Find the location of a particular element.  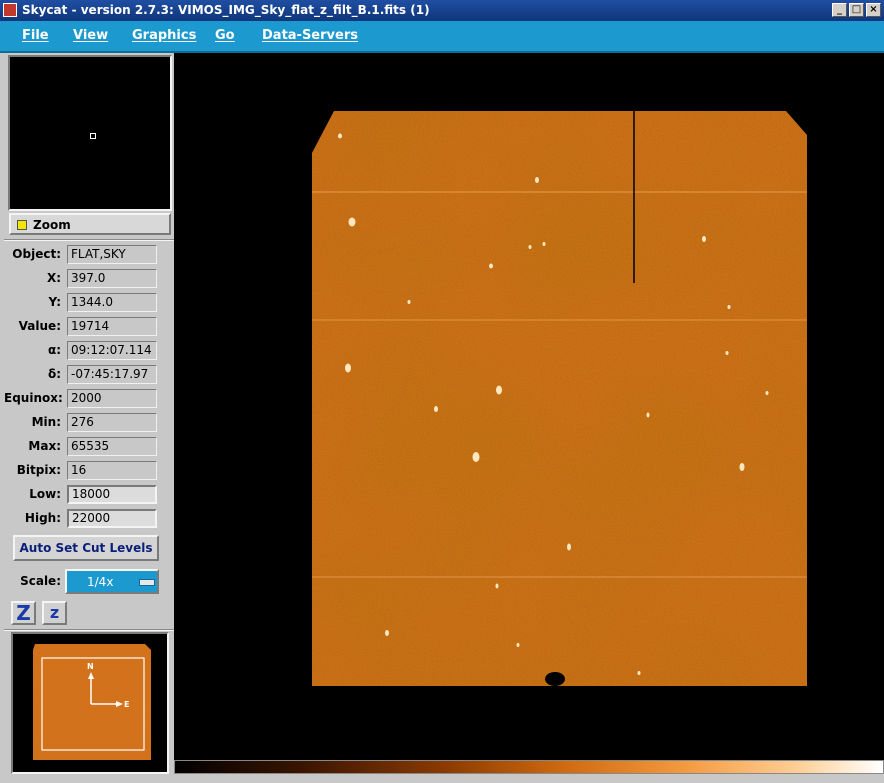

field-value-high-input: 22000 is located at coordinates (112, 518).